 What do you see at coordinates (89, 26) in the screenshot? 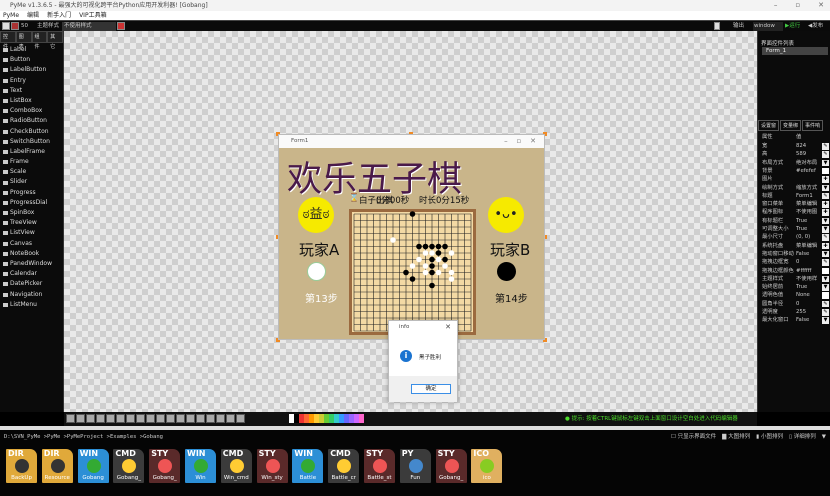
I see `theme-select: 不使用样式` at bounding box center [89, 26].